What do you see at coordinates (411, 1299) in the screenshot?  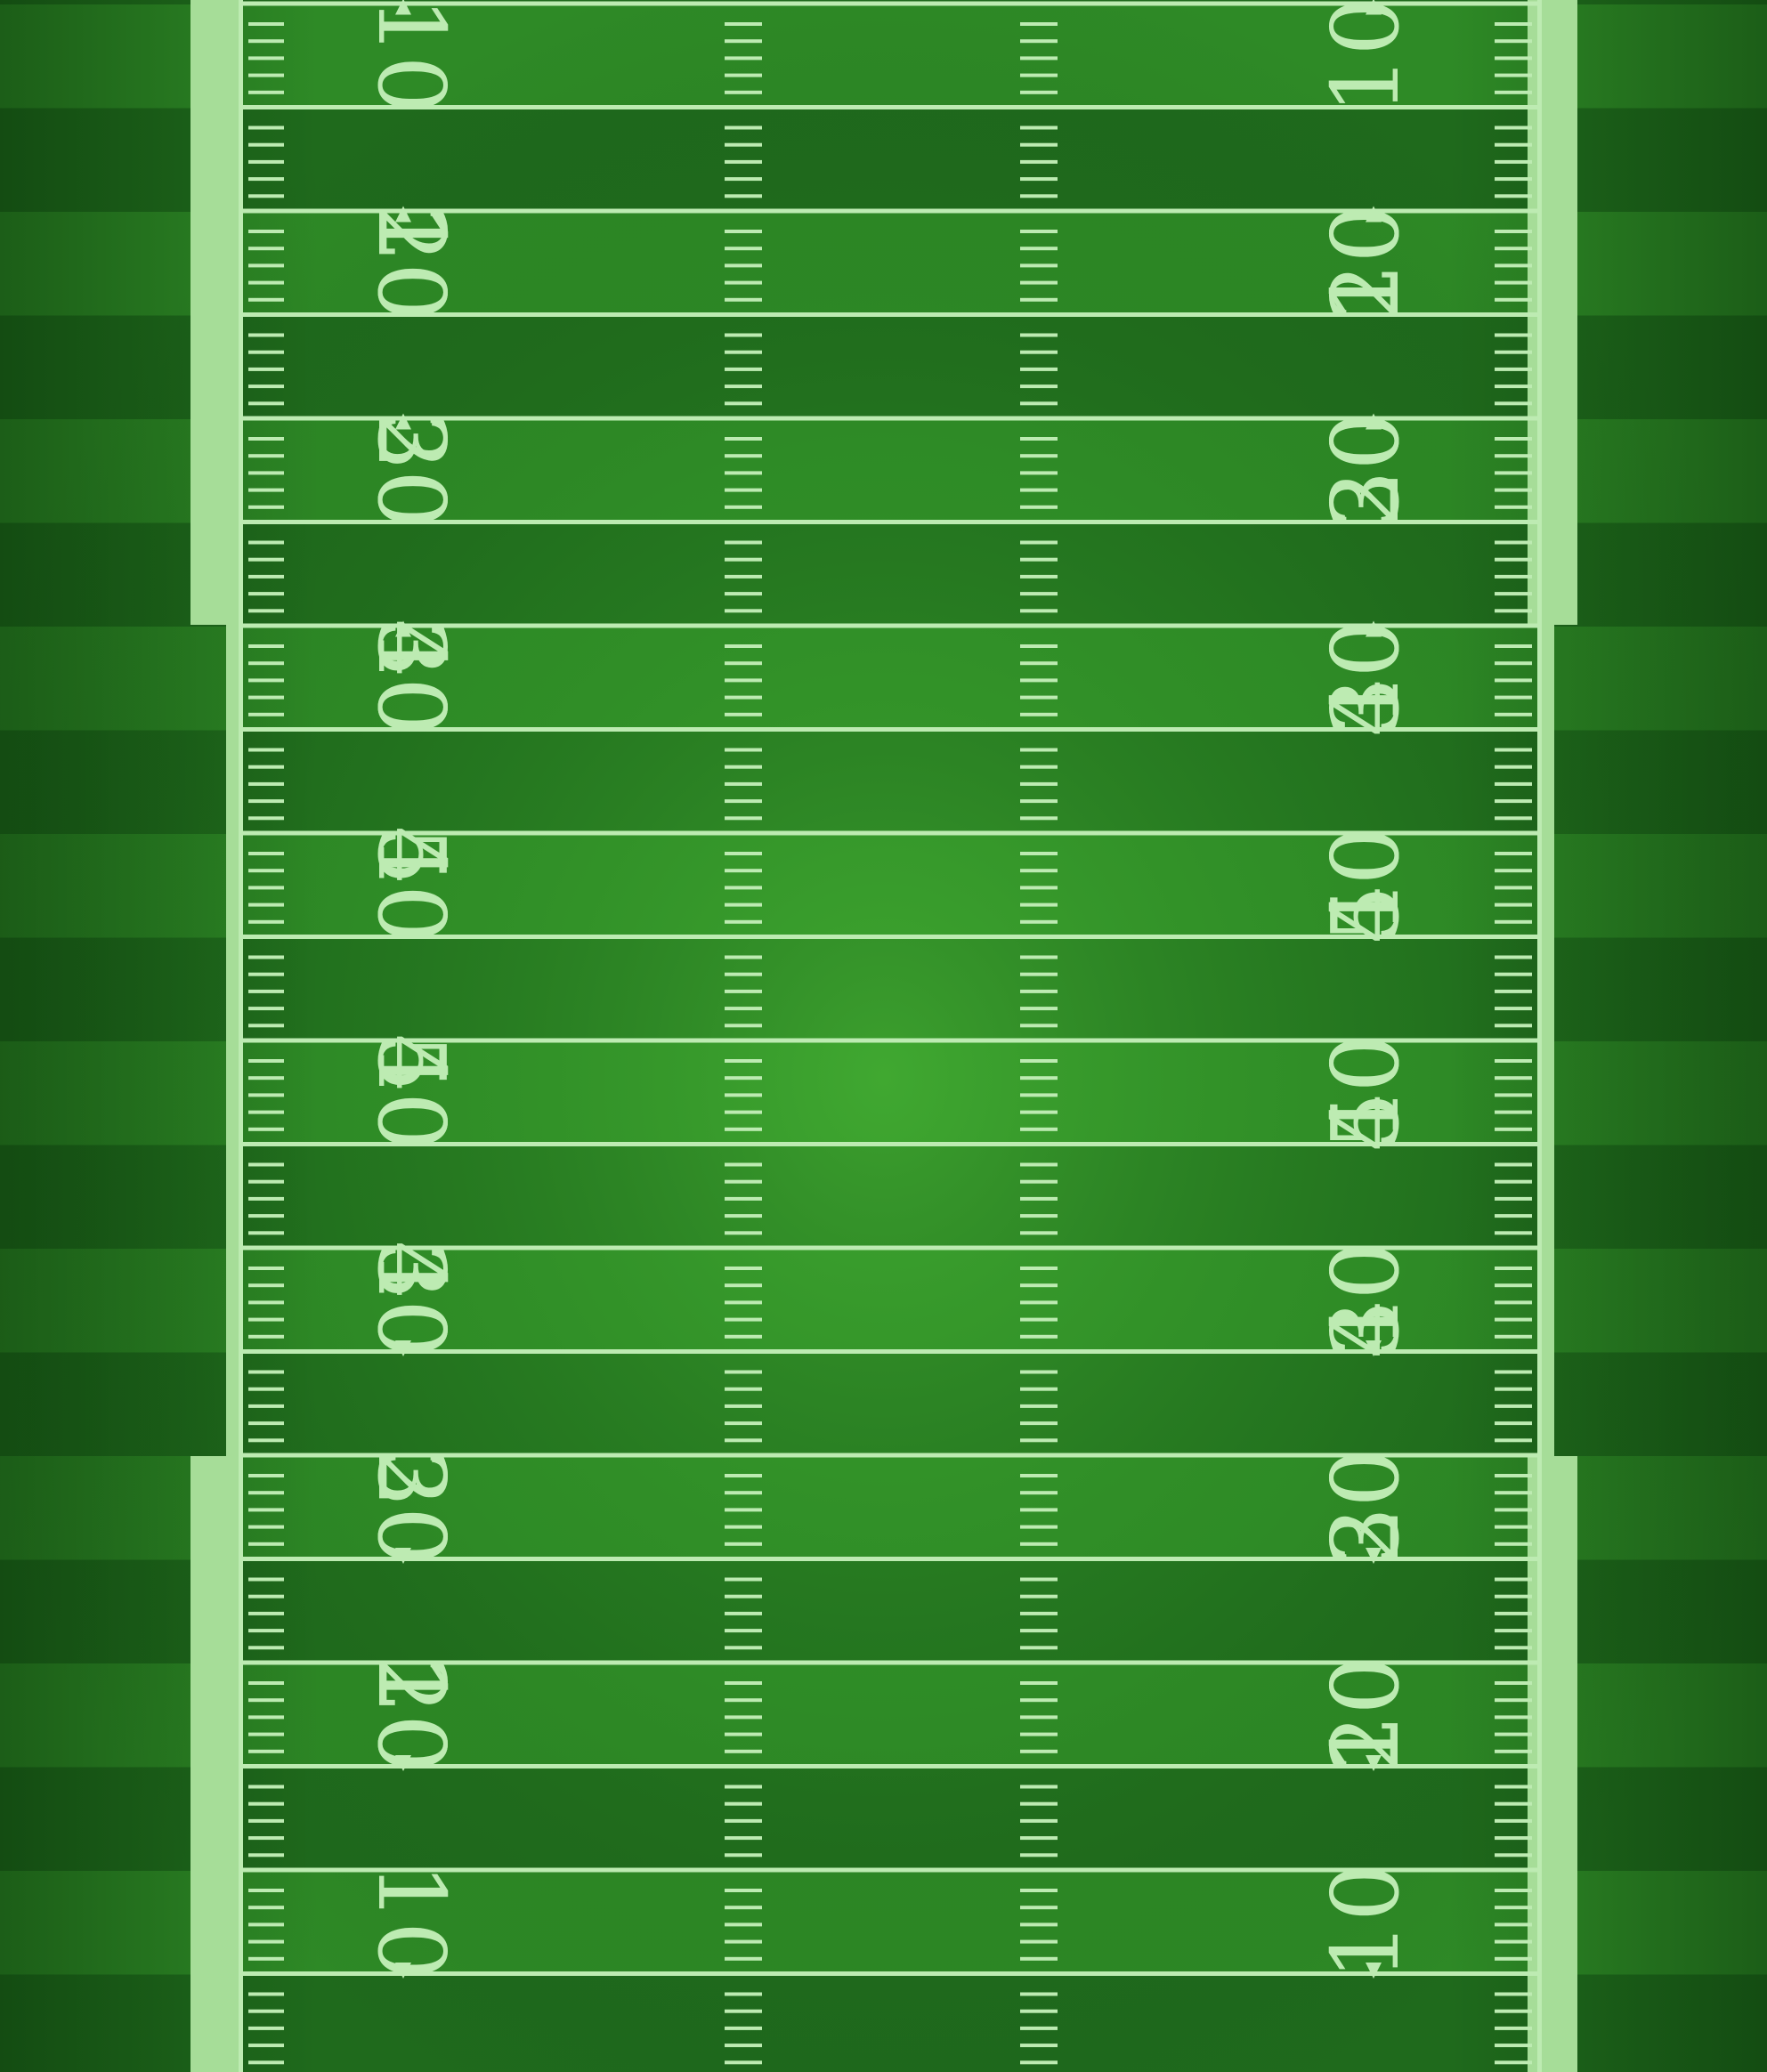 I see `yard-number-left: 30` at bounding box center [411, 1299].